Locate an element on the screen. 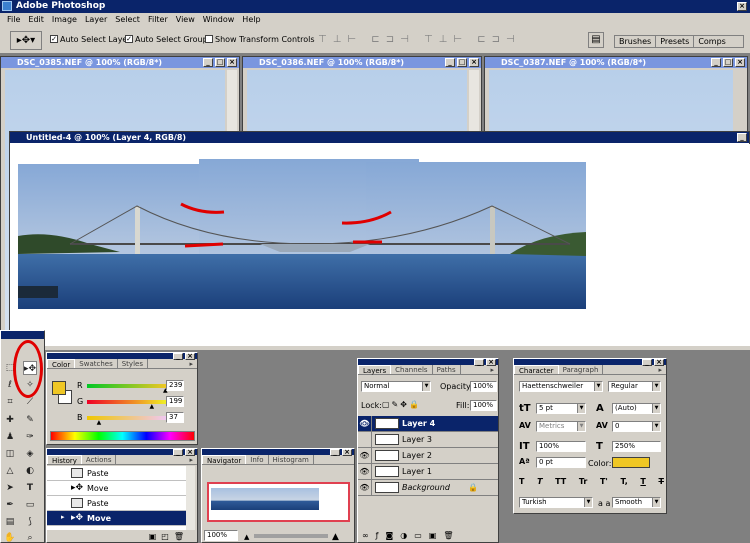  show-transform-checkbox is located at coordinates (209, 39).